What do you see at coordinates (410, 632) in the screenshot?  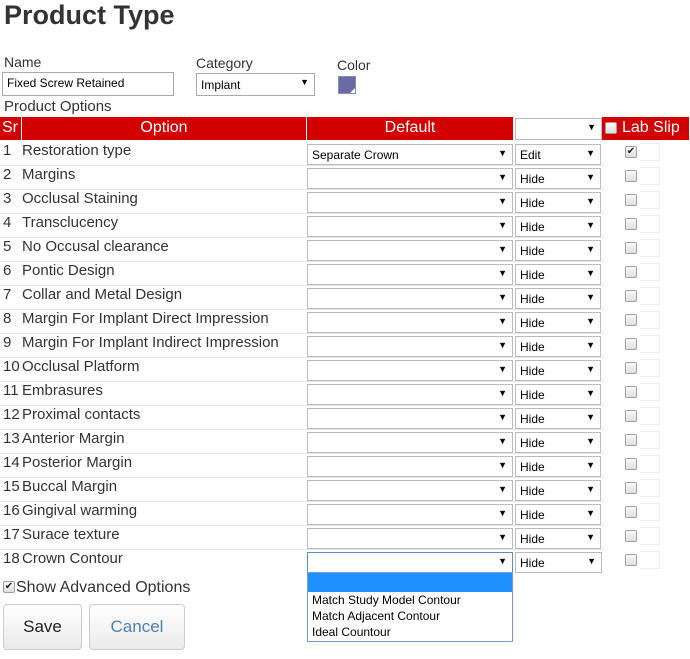 I see `dropdown-option: Ideal Countour` at bounding box center [410, 632].